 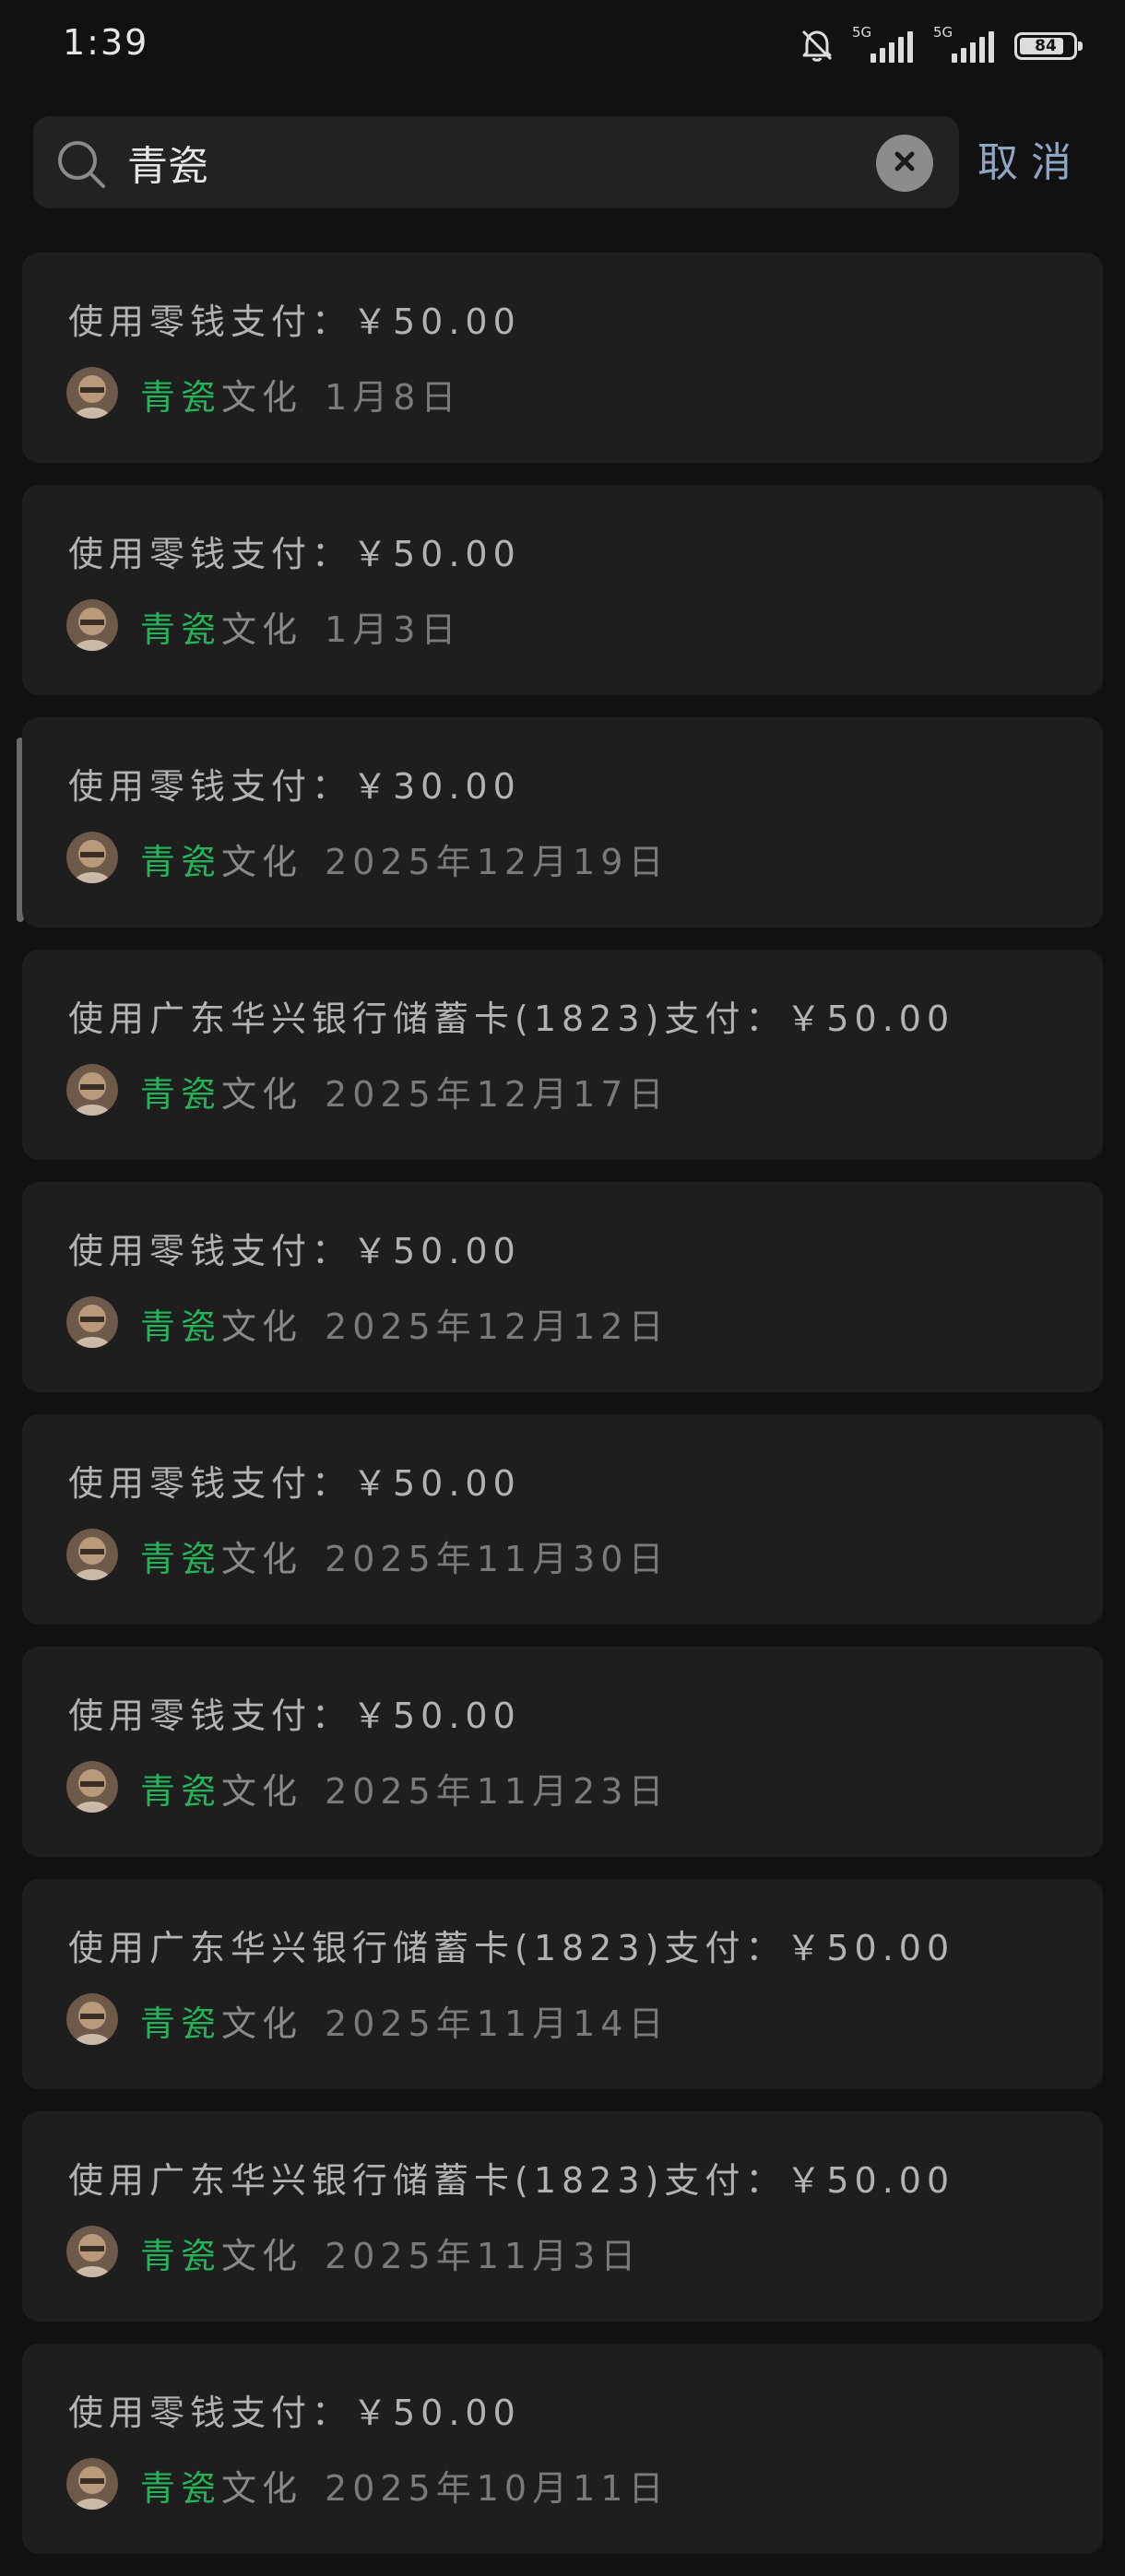 I want to click on record-meta: 青瓷文化 2025年10月11日, so click(x=405, y=2485).